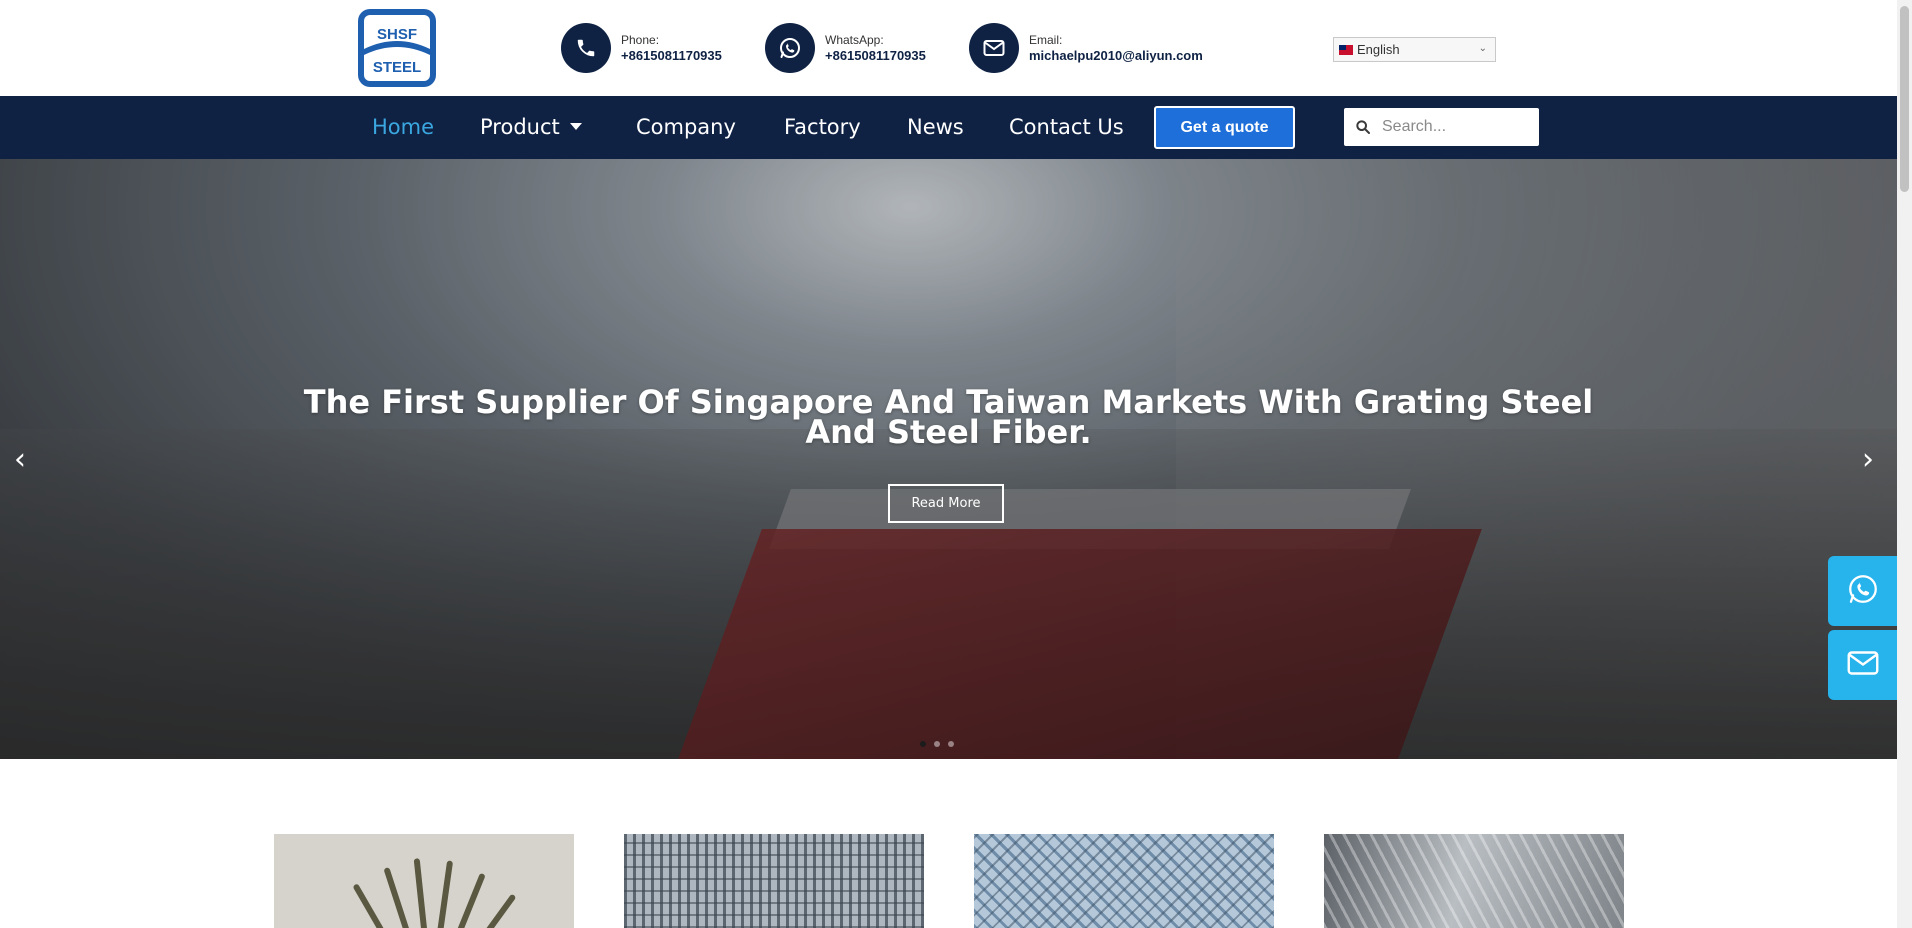  Describe the element at coordinates (1346, 49) in the screenshot. I see `uk-flag-icon` at that location.